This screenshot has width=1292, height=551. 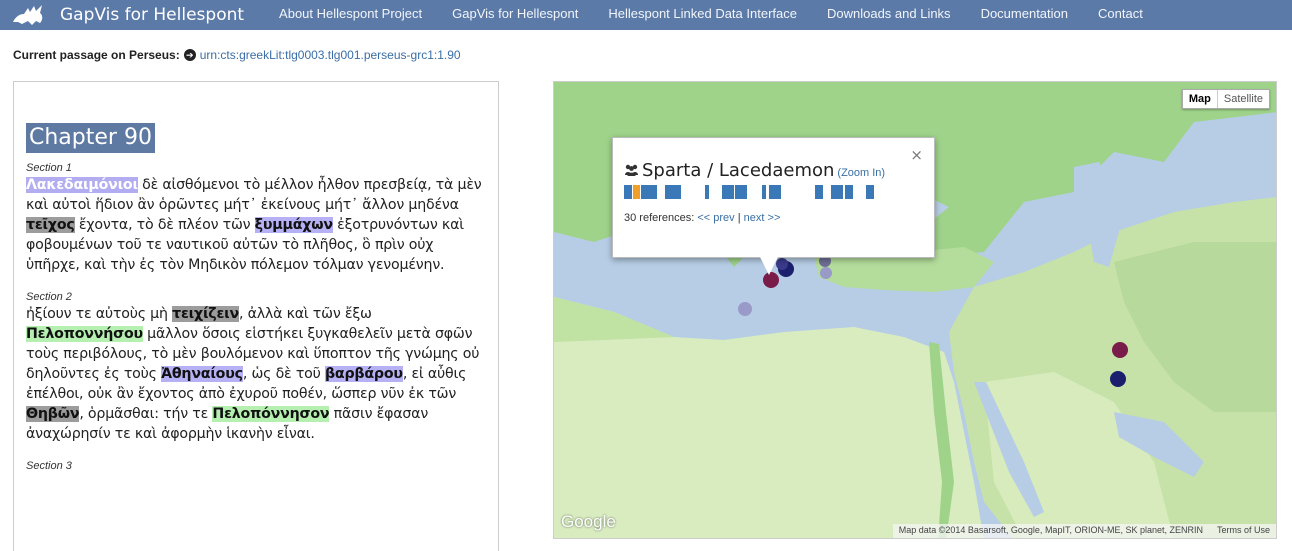 I want to click on passage-label: Current passage on Perseus:, so click(x=96, y=55).